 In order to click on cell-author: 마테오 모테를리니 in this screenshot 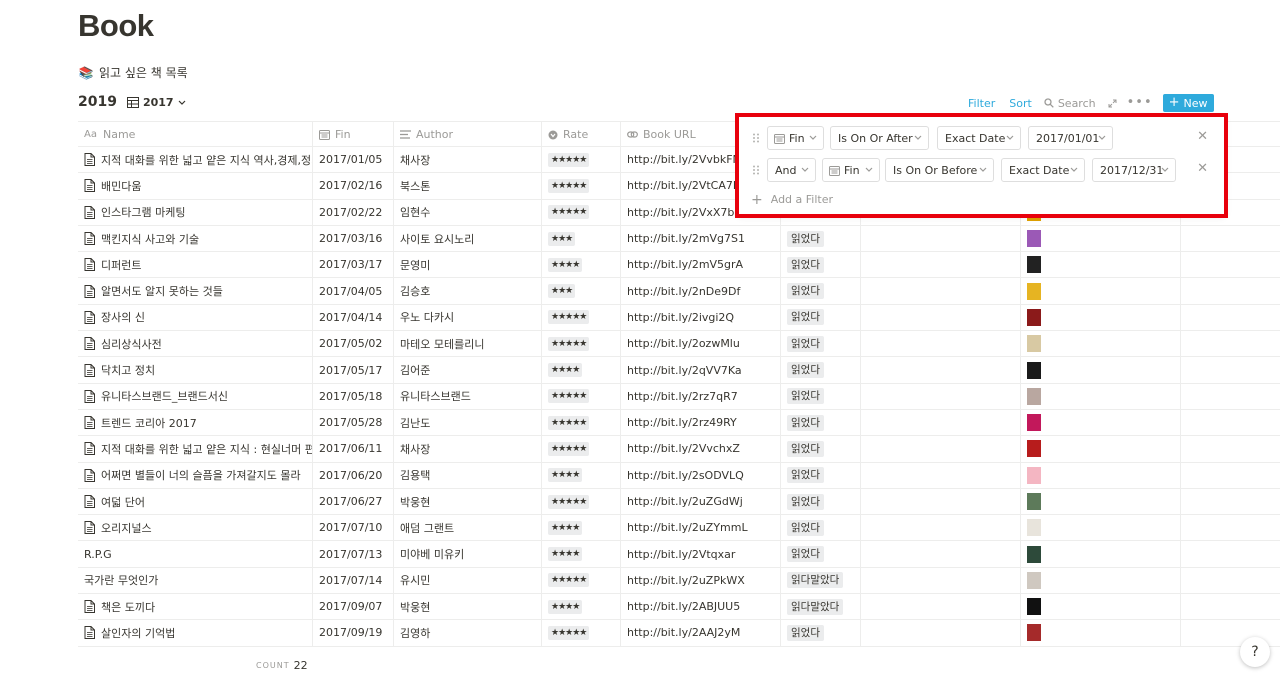, I will do `click(468, 344)`.